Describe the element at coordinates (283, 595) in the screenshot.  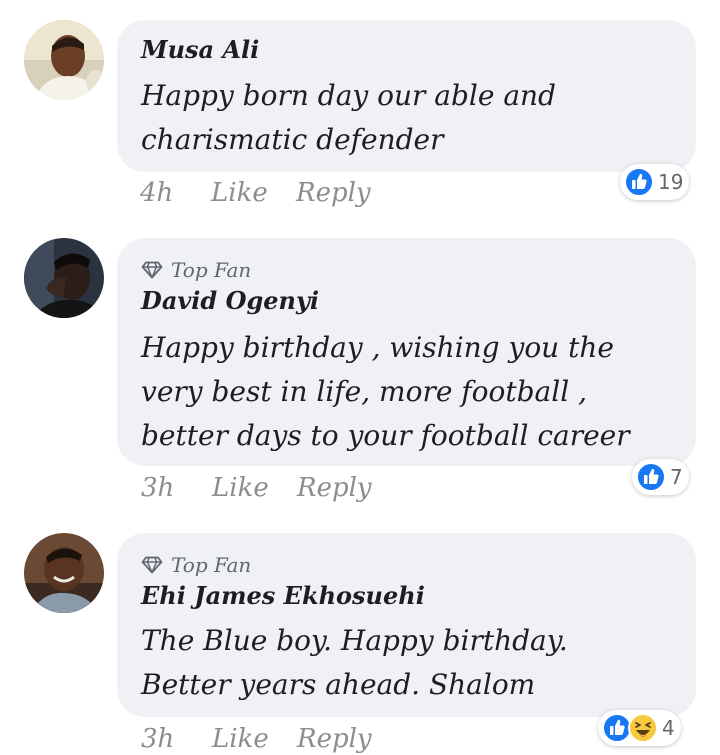
I see `comment-author: Ehi James Ekhosuehi` at that location.